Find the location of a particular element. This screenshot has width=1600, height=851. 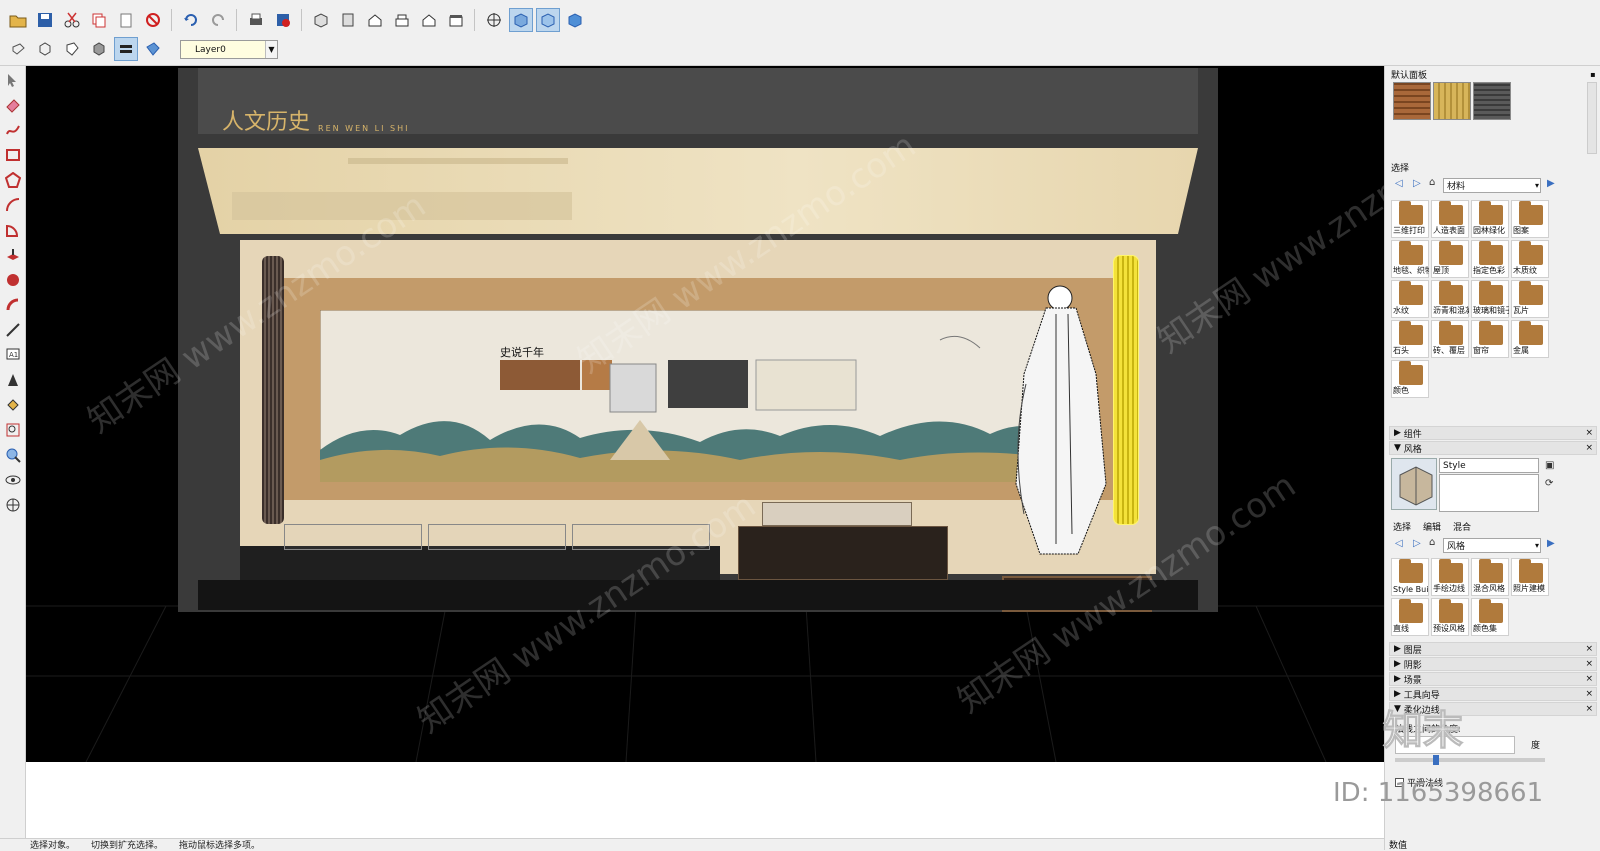

paste-icon is located at coordinates (126, 20).